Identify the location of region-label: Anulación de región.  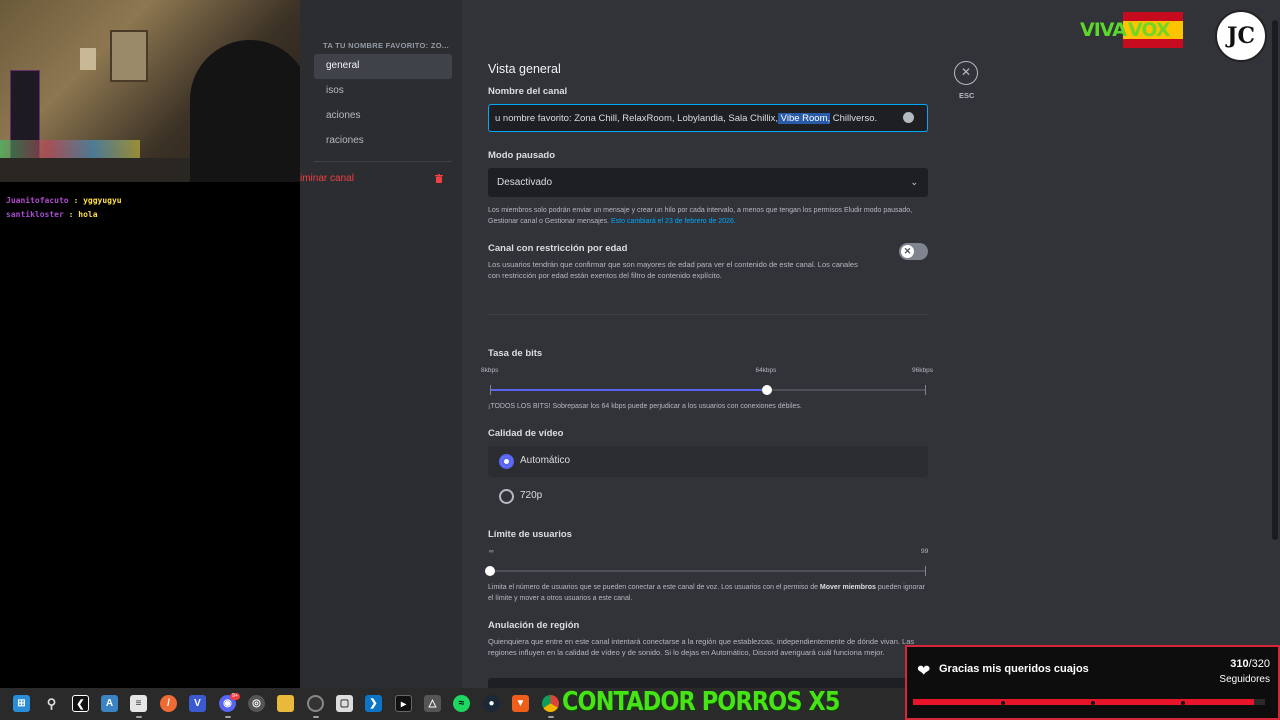
(534, 625).